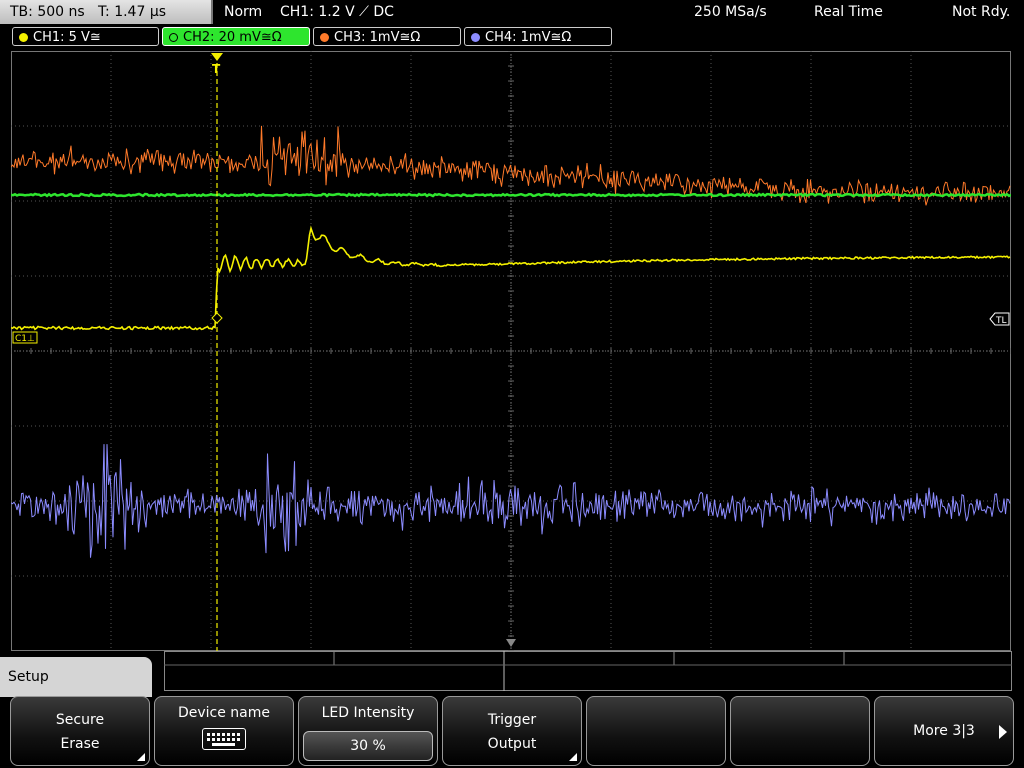  I want to click on arrow-right-icon, so click(1003, 732).